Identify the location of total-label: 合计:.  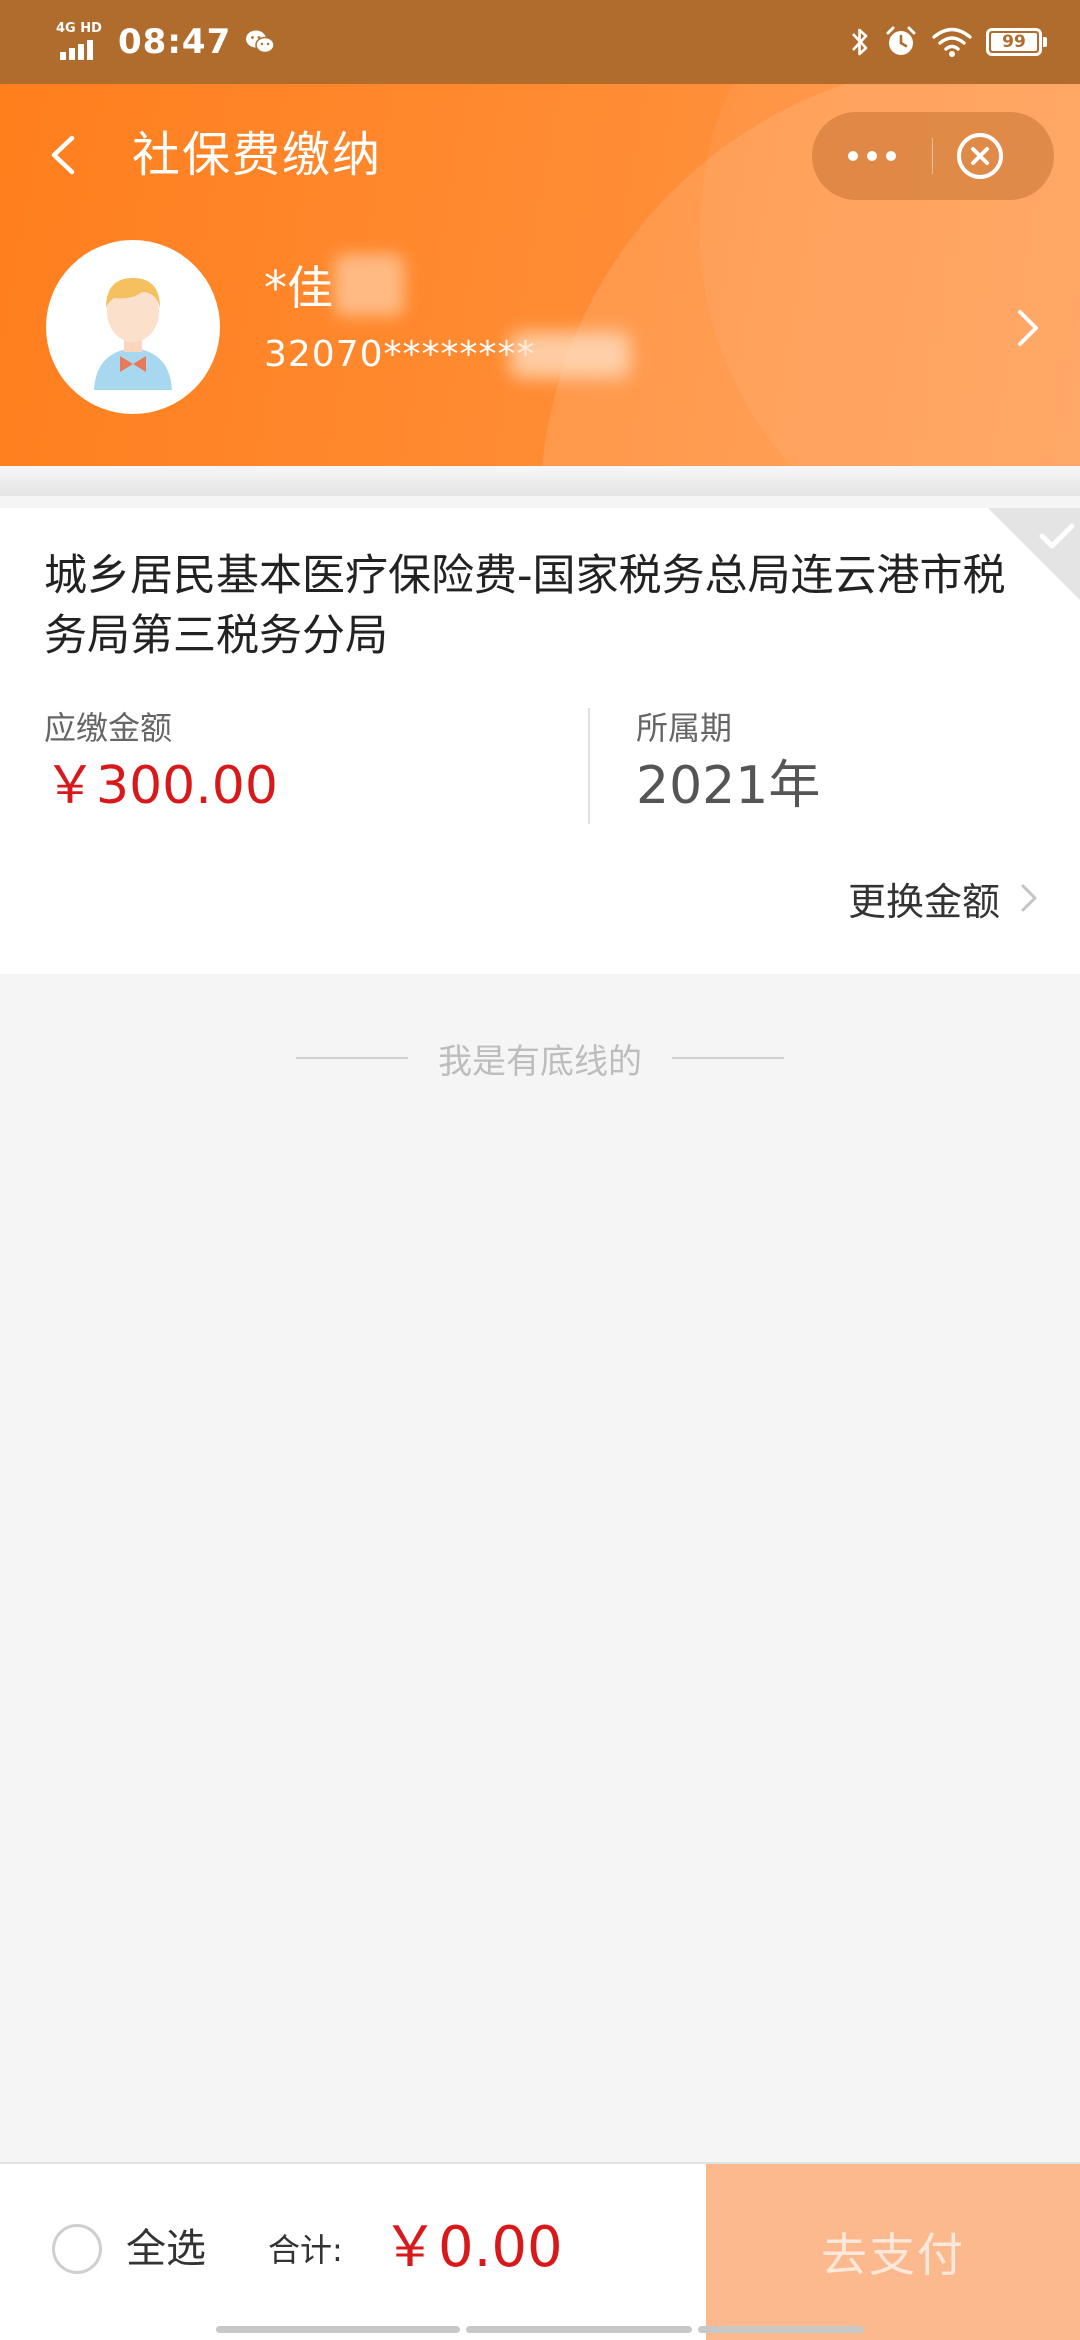
(305, 2250).